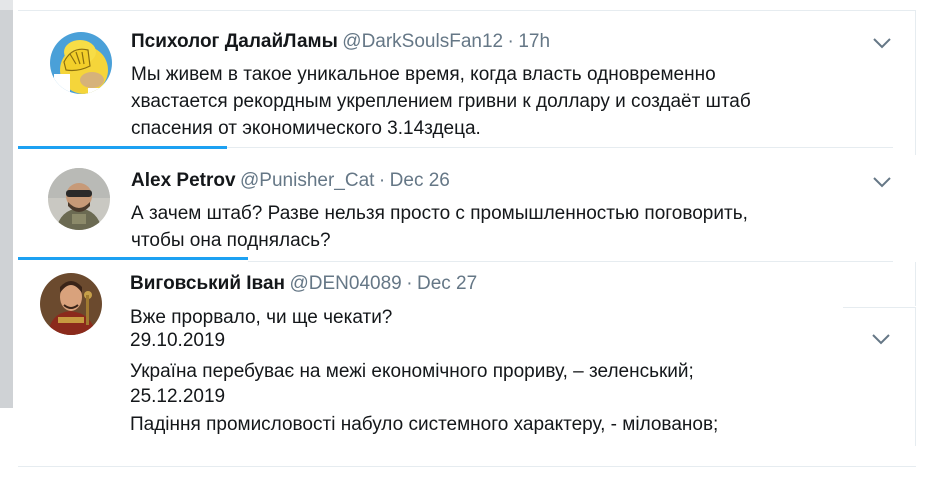 This screenshot has height=484, width=941. I want to click on top-border, so click(467, 10).